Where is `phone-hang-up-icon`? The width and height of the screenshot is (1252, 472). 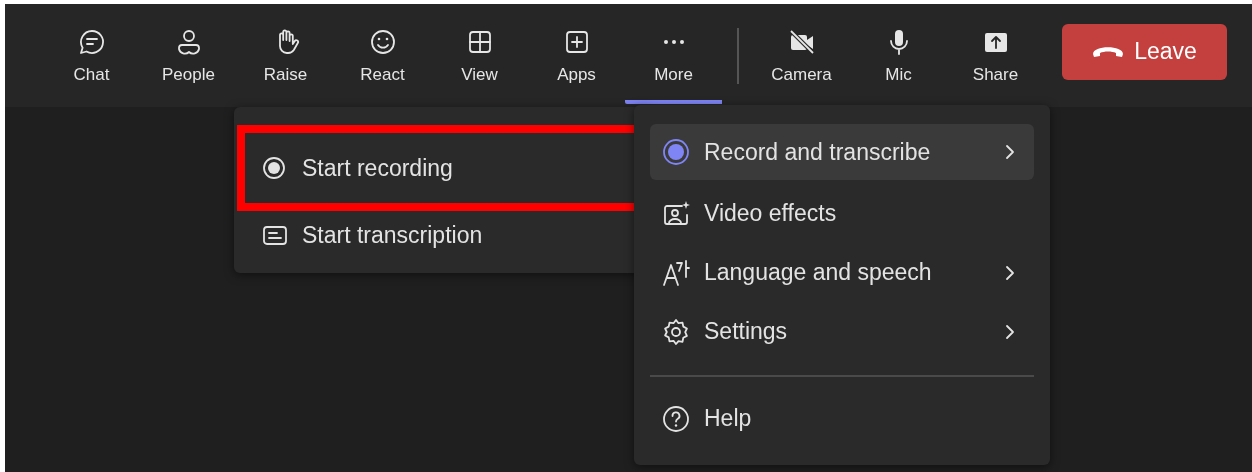
phone-hang-up-icon is located at coordinates (1108, 51).